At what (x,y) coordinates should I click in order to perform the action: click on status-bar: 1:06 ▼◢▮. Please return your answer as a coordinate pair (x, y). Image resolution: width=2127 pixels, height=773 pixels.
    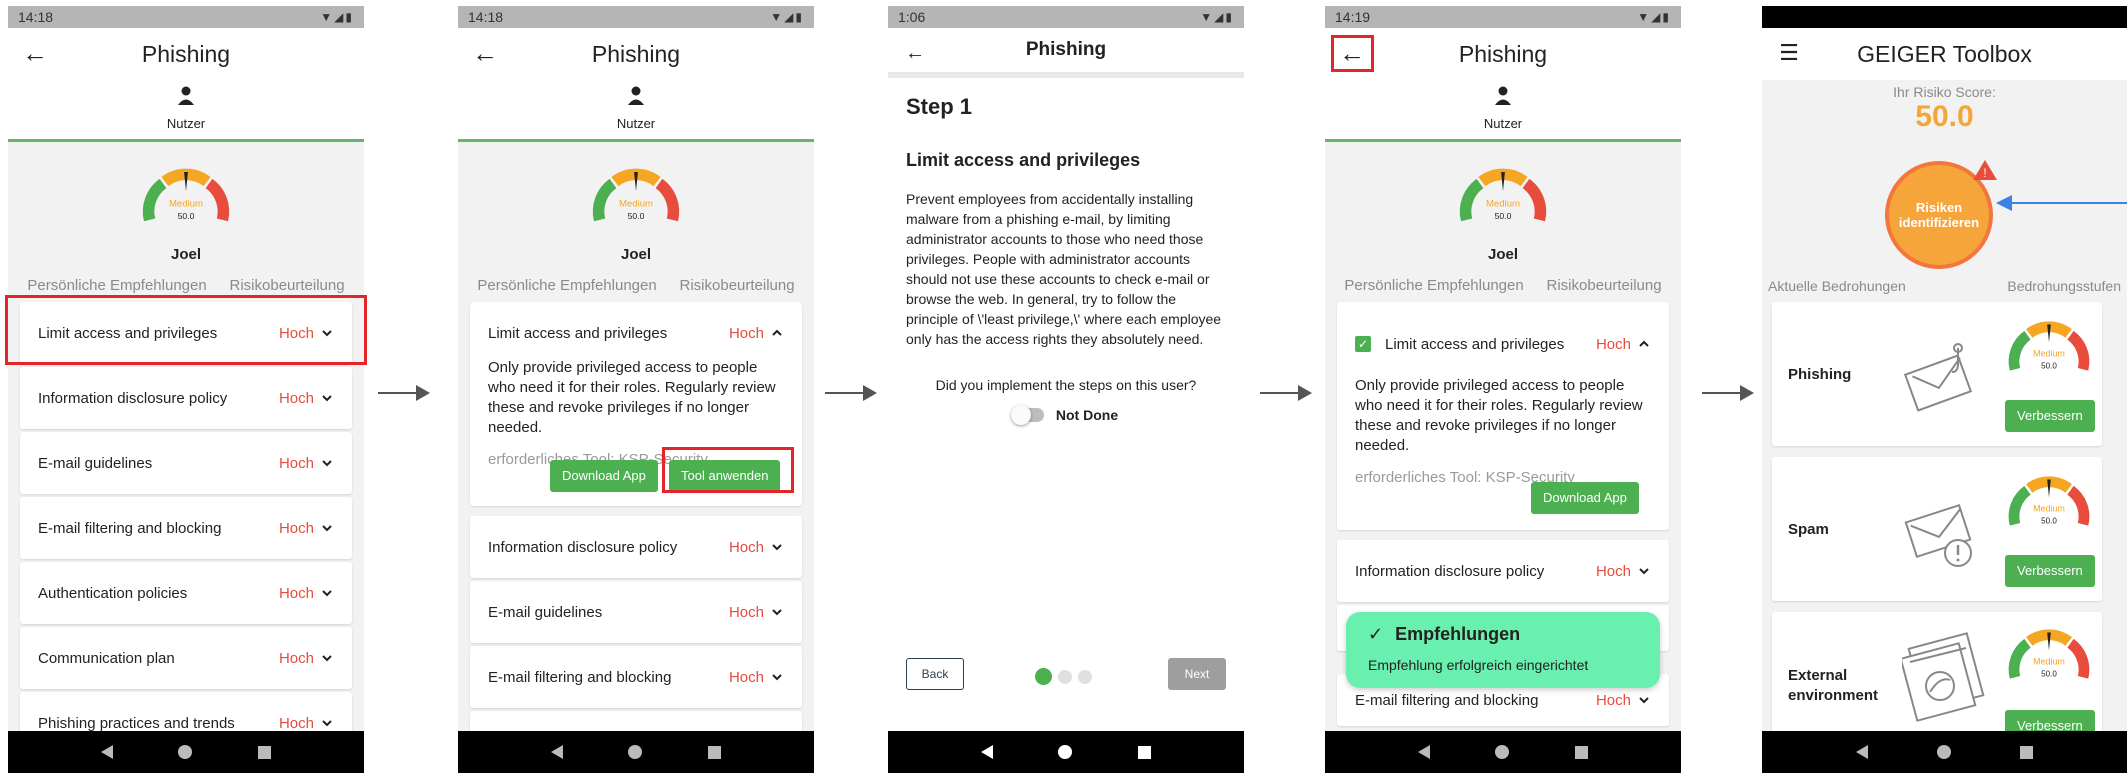
    Looking at the image, I should click on (1066, 17).